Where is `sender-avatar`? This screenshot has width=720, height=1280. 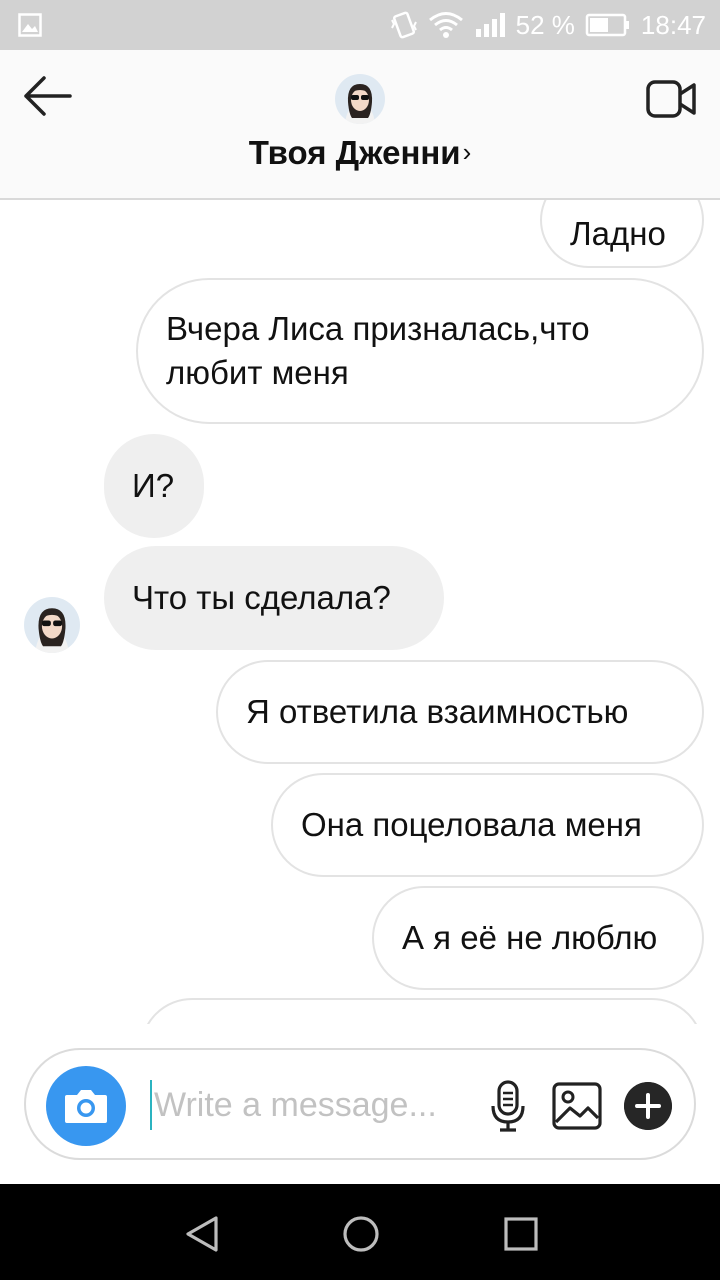
sender-avatar is located at coordinates (52, 625).